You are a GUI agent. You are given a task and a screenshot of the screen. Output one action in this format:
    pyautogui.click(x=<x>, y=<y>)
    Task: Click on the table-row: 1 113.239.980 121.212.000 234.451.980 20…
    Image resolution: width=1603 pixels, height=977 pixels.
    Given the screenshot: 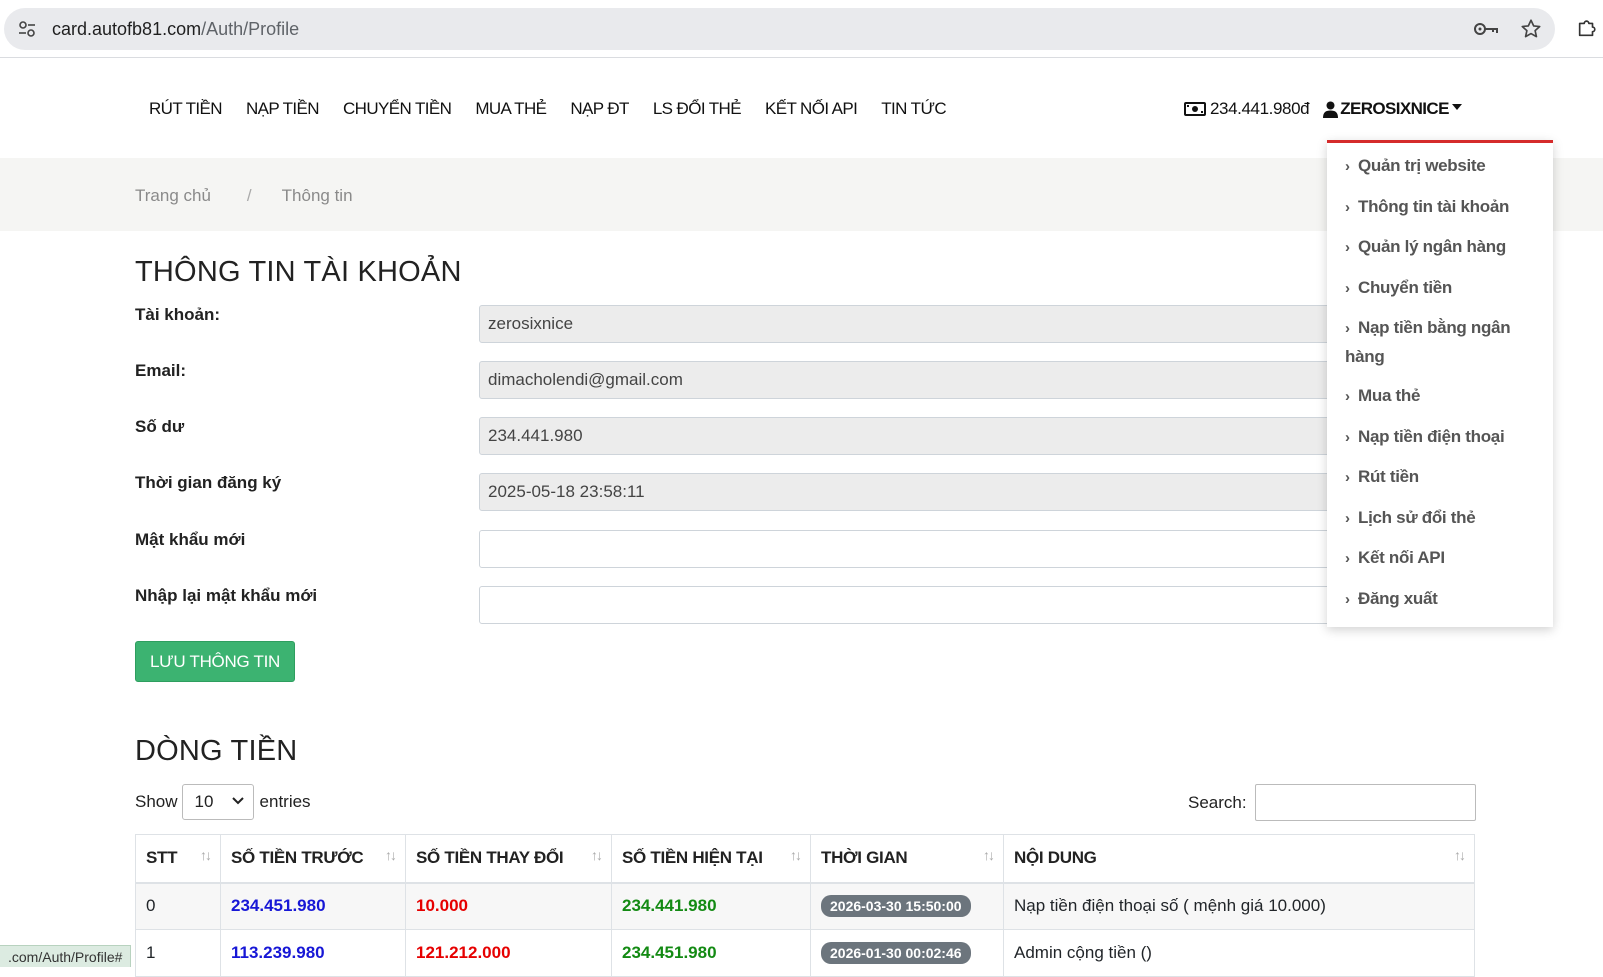 What is the action you would take?
    pyautogui.click(x=805, y=953)
    